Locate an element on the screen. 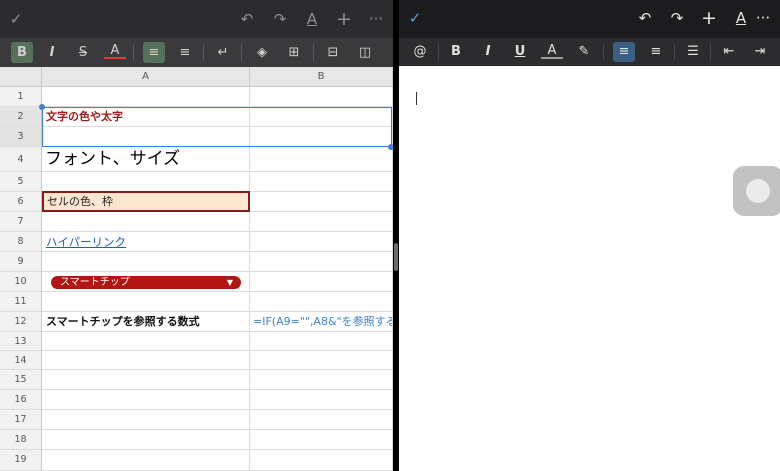 The image size is (780, 471). wrap-text-icon: ↵ is located at coordinates (223, 52).